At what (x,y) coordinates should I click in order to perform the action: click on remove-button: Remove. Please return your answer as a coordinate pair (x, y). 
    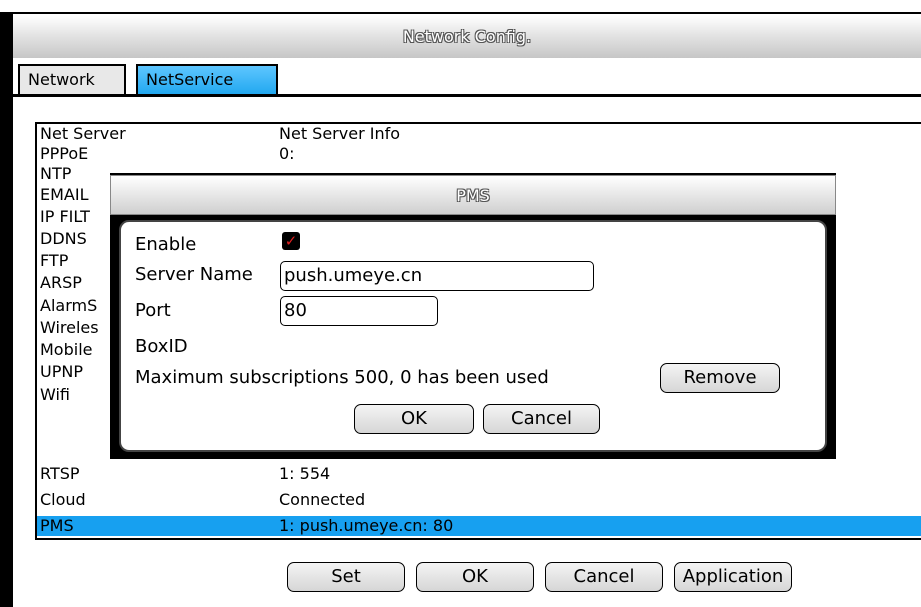
    Looking at the image, I should click on (720, 378).